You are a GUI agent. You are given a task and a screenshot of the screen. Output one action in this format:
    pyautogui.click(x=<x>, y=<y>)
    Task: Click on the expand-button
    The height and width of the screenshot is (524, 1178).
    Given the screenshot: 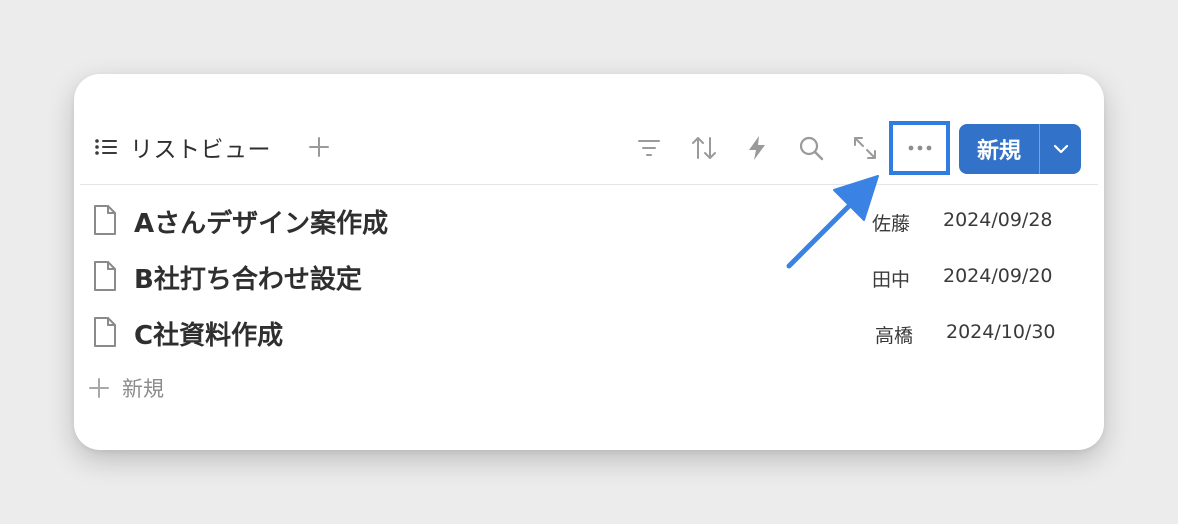 What is the action you would take?
    pyautogui.click(x=865, y=148)
    